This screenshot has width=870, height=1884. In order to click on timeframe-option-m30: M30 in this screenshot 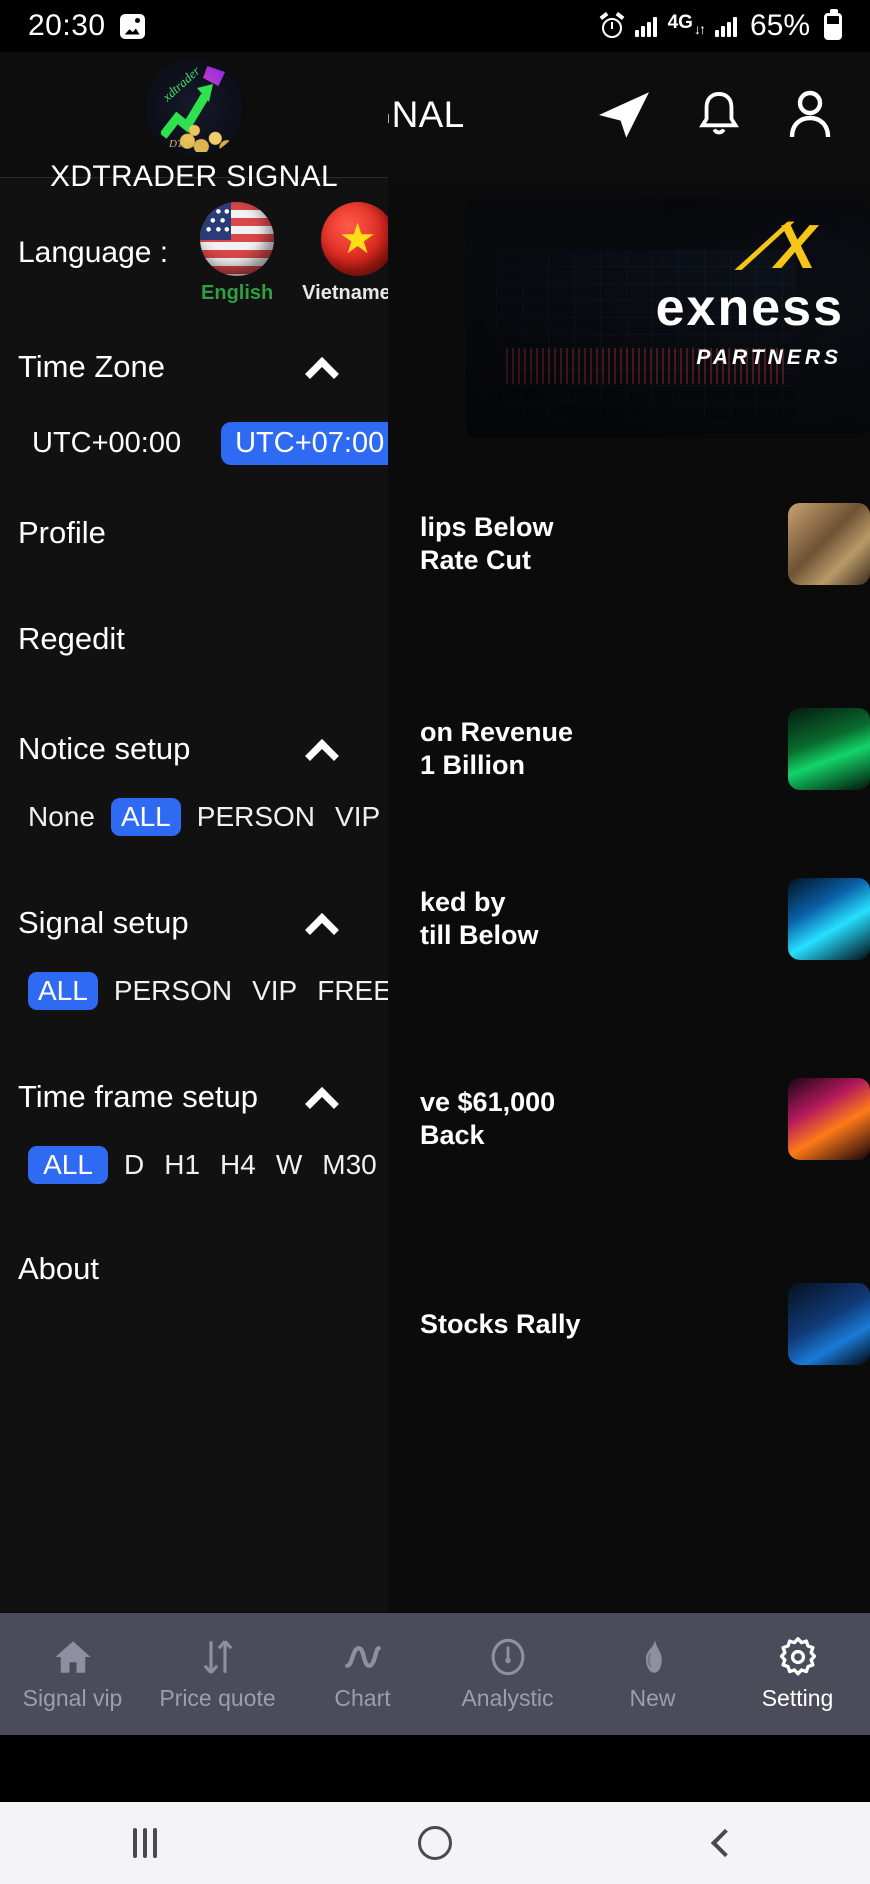, I will do `click(349, 1165)`.